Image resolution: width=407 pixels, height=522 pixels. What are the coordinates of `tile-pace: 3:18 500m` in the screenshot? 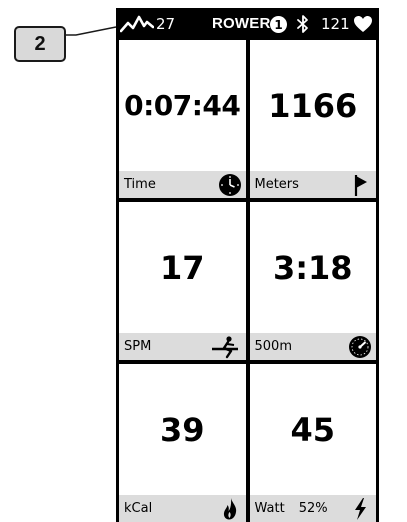 It's located at (312, 281).